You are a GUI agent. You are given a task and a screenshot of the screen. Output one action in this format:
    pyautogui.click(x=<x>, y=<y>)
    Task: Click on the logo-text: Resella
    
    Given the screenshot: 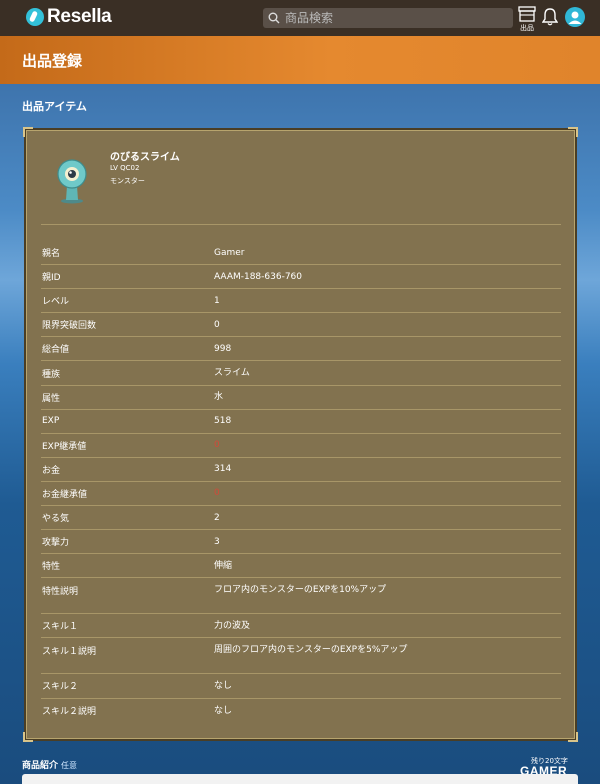 What is the action you would take?
    pyautogui.click(x=79, y=16)
    